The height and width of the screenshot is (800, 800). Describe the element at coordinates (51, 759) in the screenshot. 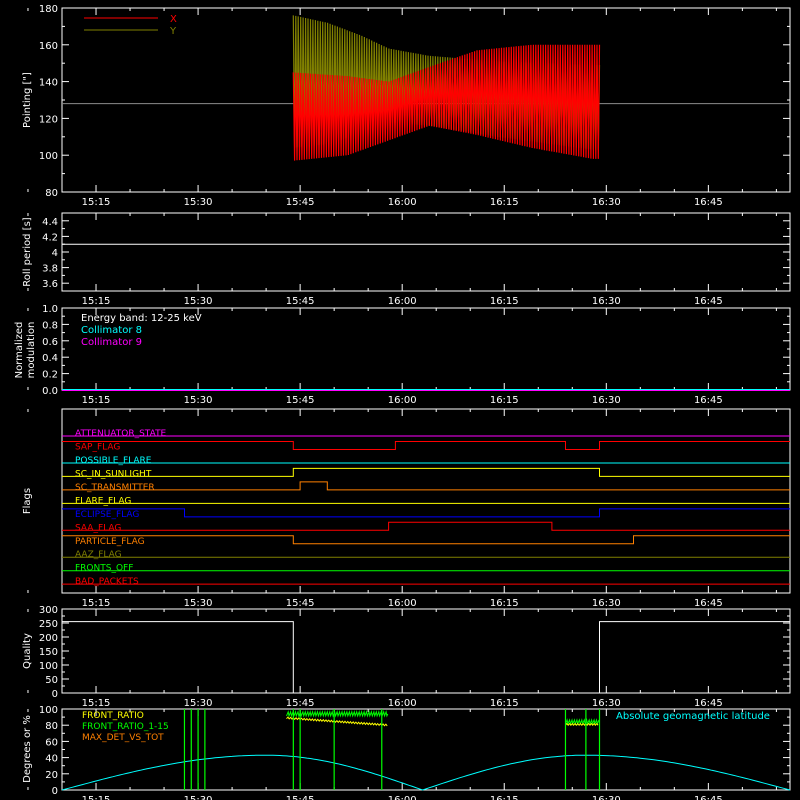

I see `y-tick-label: 40` at that location.